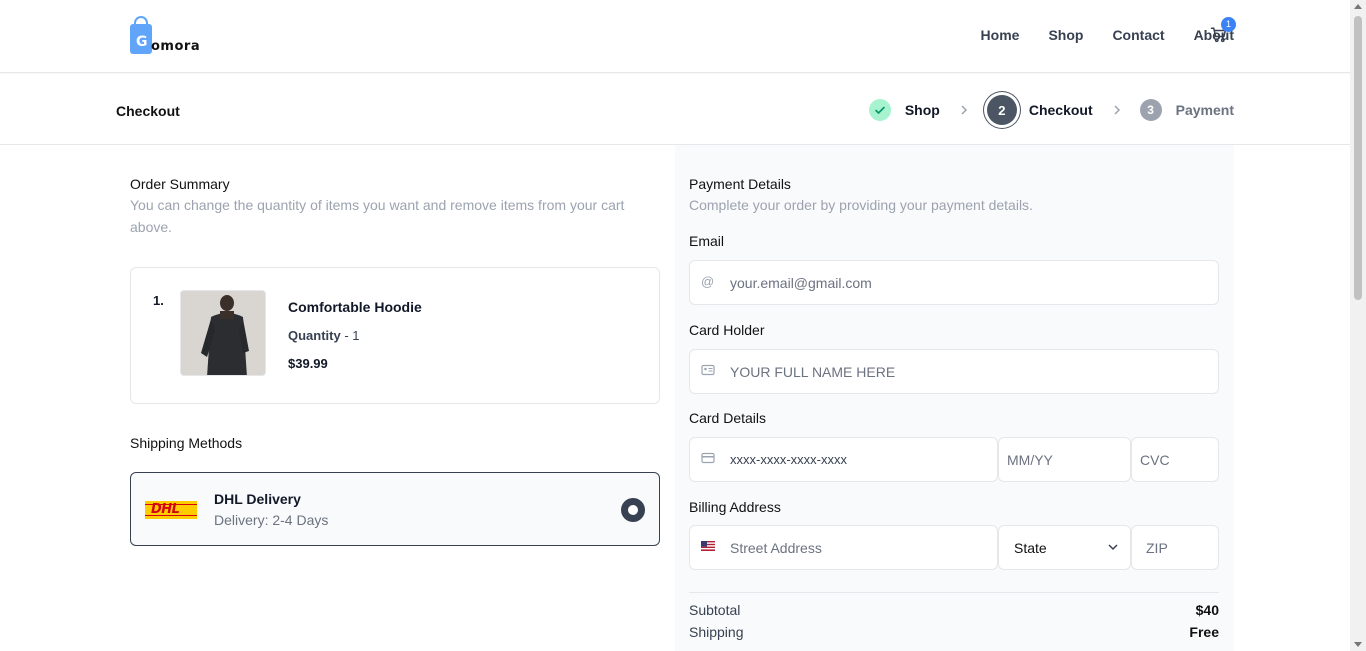 The height and width of the screenshot is (651, 1366). What do you see at coordinates (158, 300) in the screenshot?
I see `item-index: 1.` at bounding box center [158, 300].